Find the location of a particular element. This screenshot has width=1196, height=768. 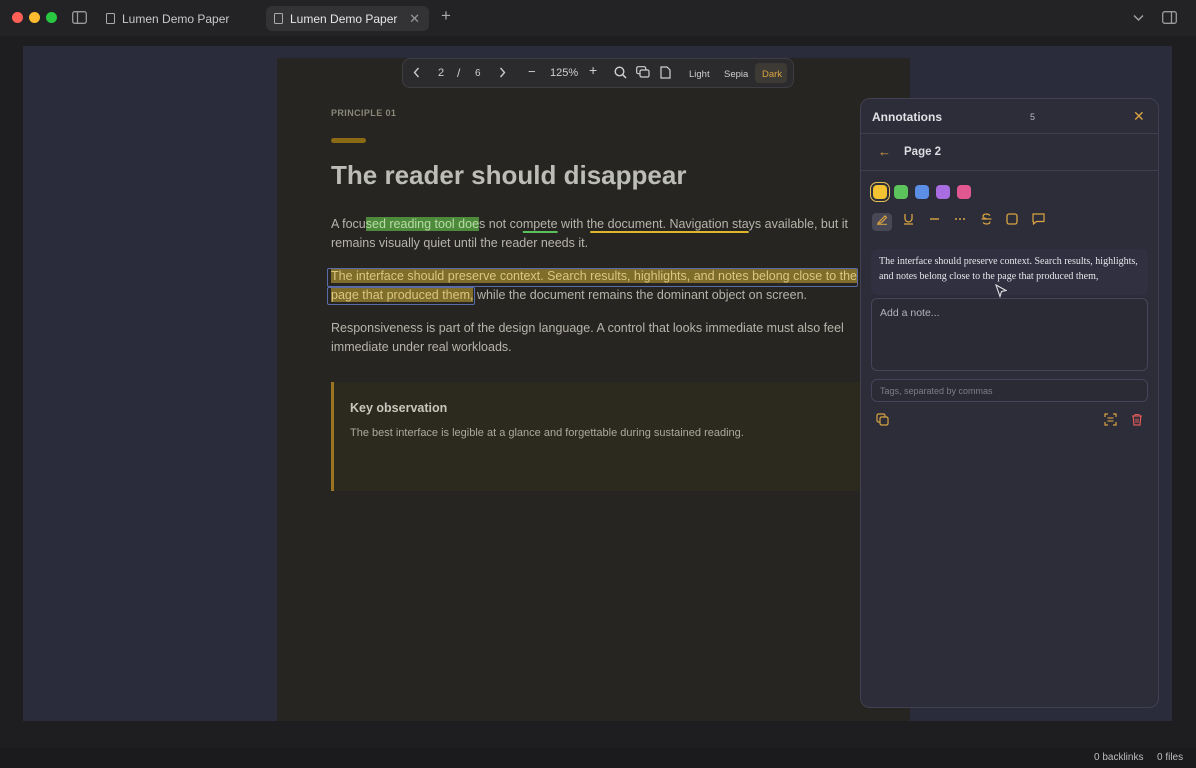

theme-dark-button: Dark is located at coordinates (772, 74).